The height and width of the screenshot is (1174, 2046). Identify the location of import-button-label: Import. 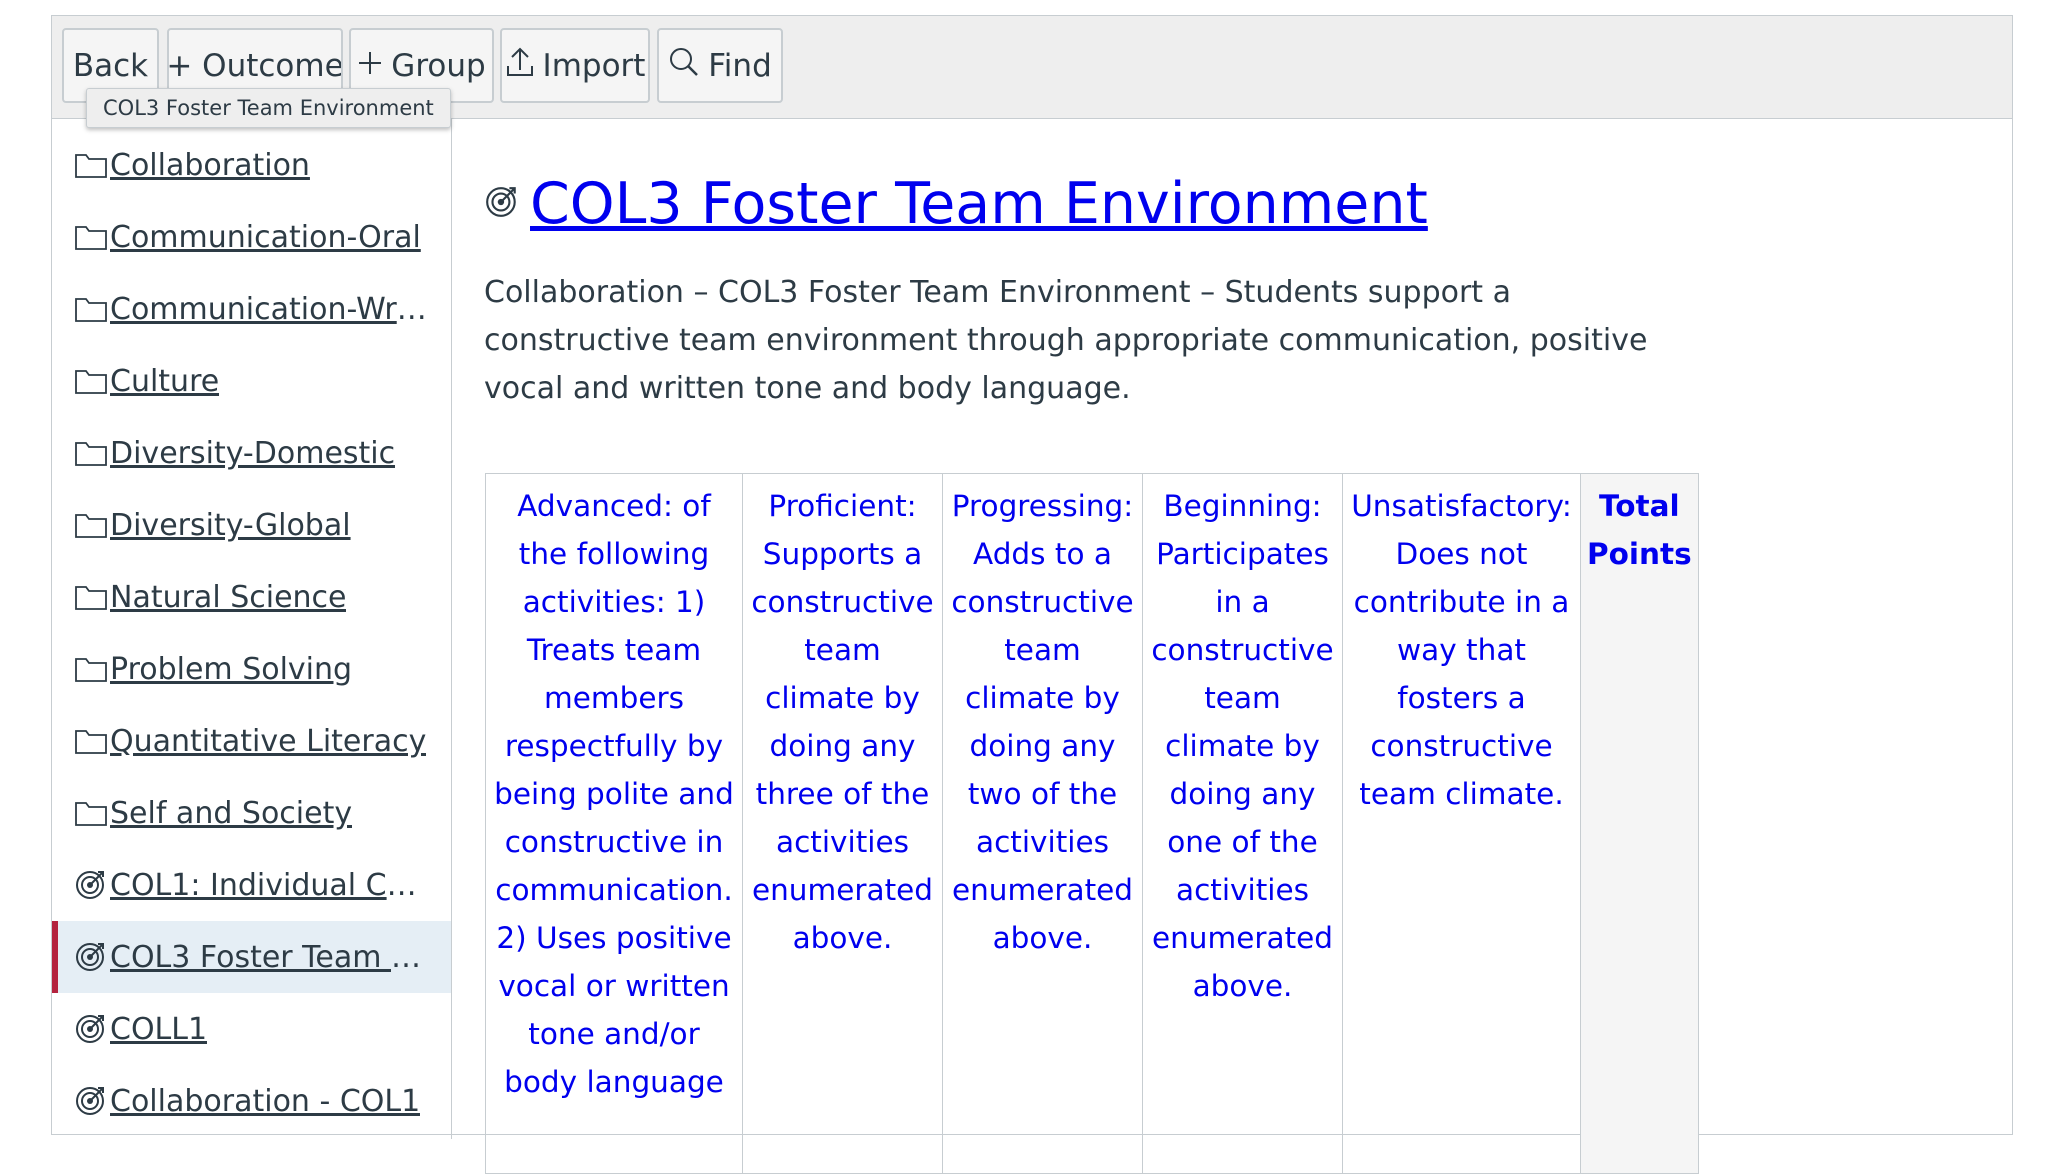
(594, 65).